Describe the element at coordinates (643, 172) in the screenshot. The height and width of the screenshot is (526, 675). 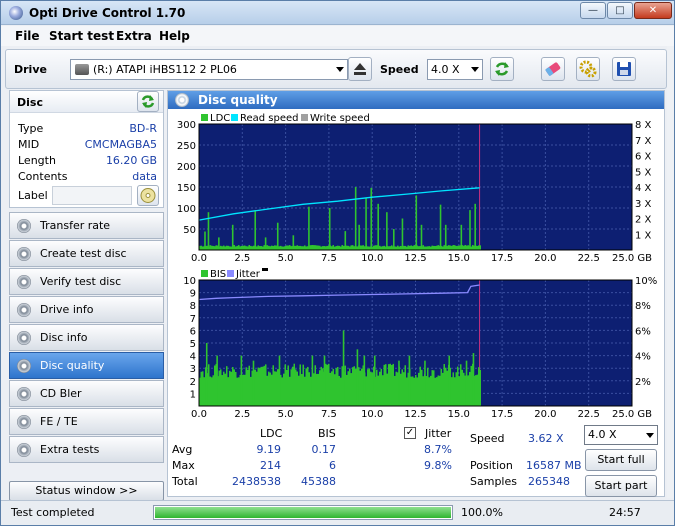
I see `y2-tick-label: 5 X` at that location.